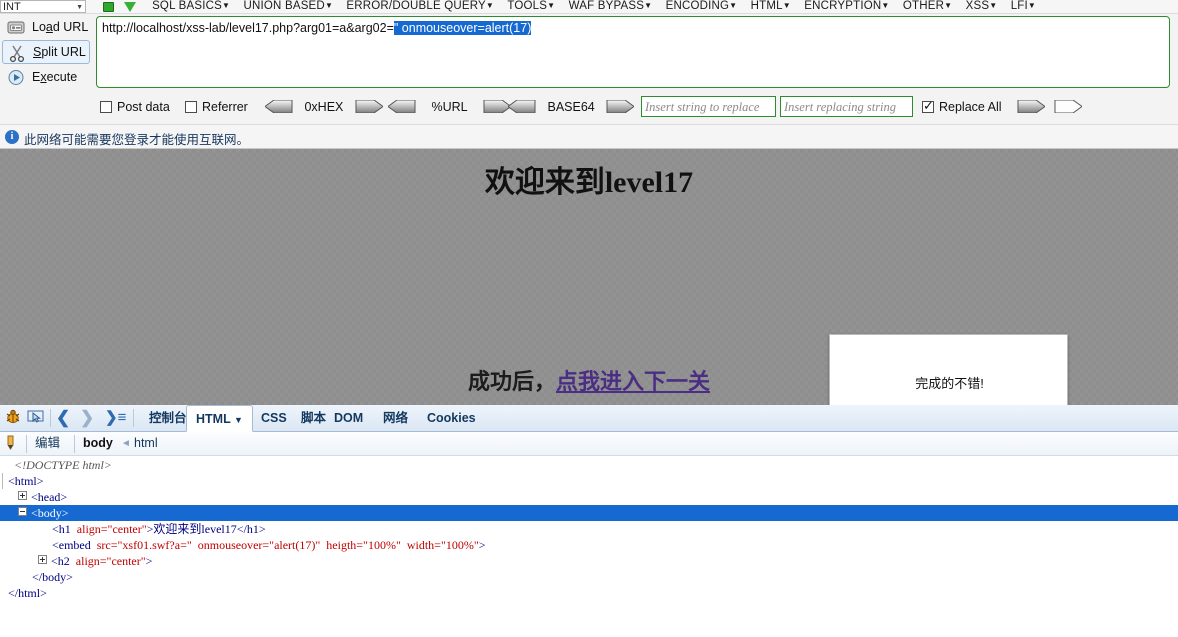 The image size is (1178, 637). What do you see at coordinates (13, 421) in the screenshot?
I see `firebug-icon` at bounding box center [13, 421].